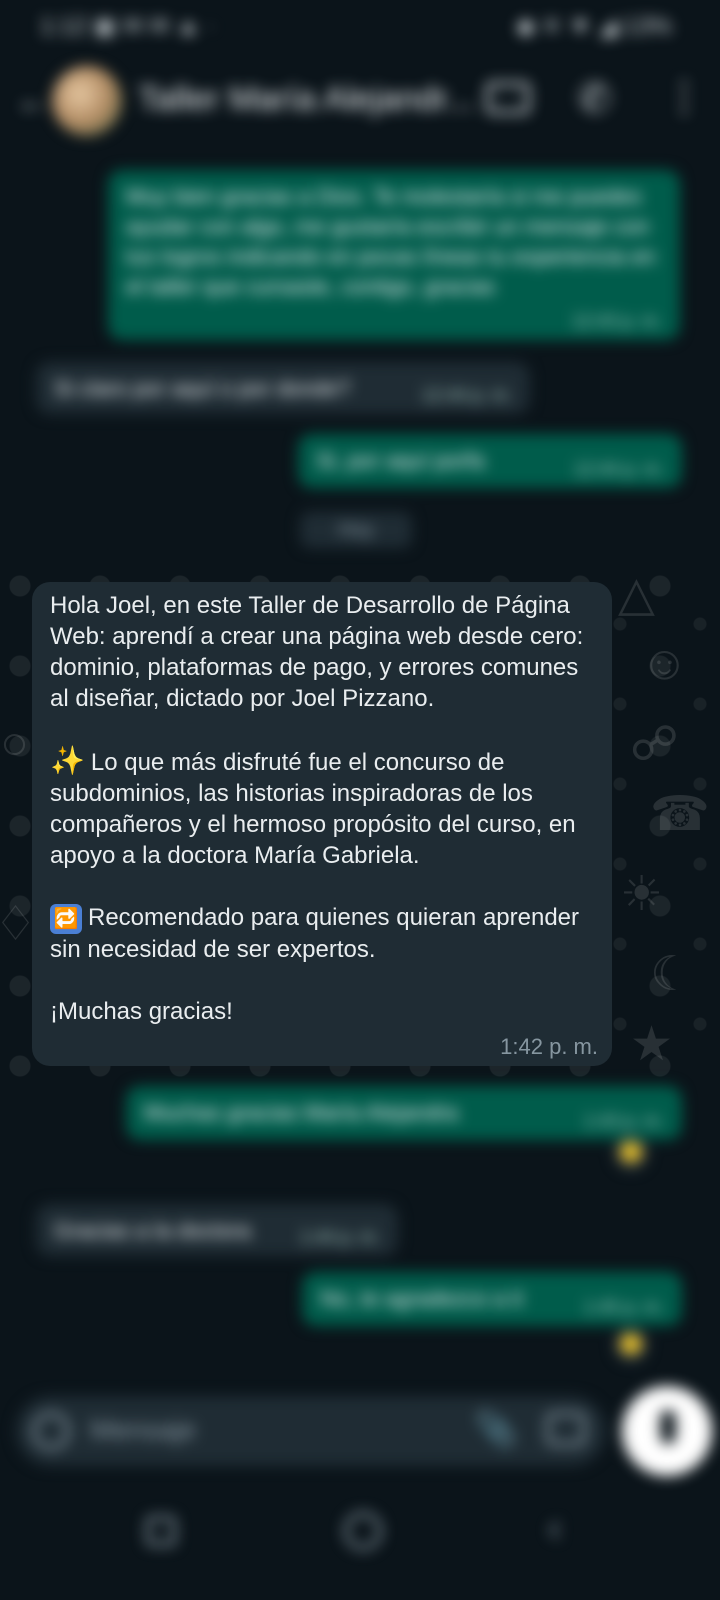  I want to click on phone-icon: ✆, so click(595, 99).